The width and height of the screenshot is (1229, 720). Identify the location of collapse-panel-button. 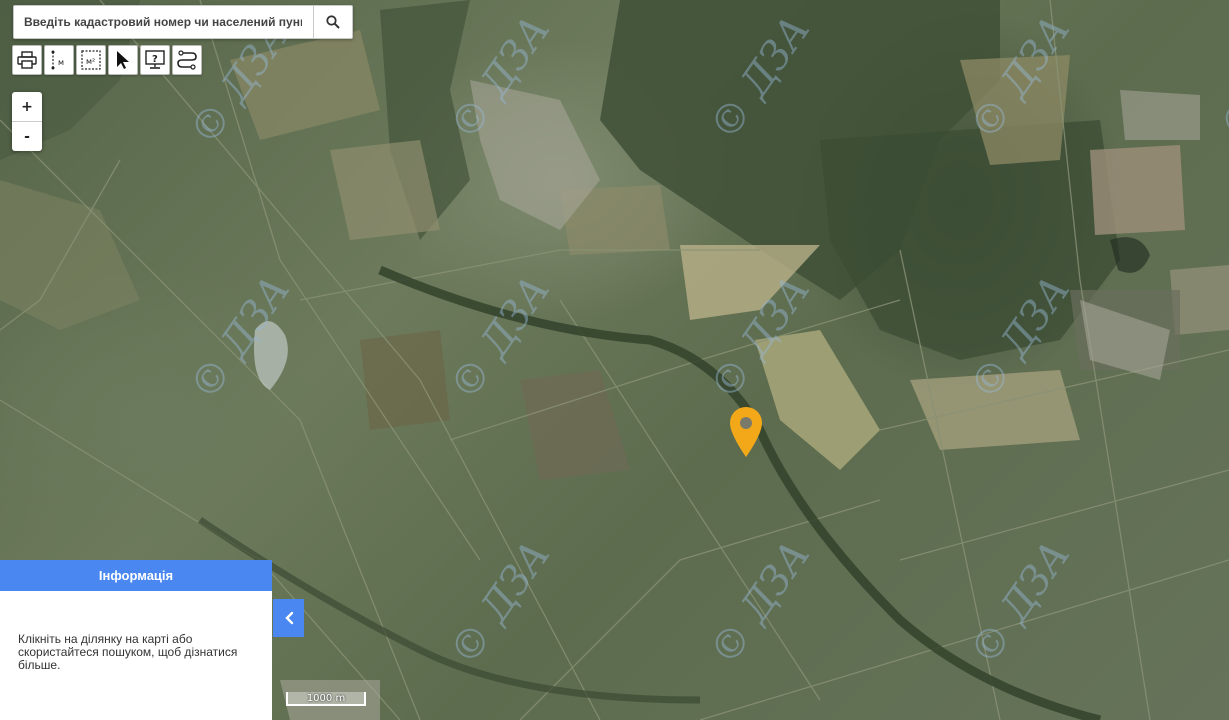
(288, 618).